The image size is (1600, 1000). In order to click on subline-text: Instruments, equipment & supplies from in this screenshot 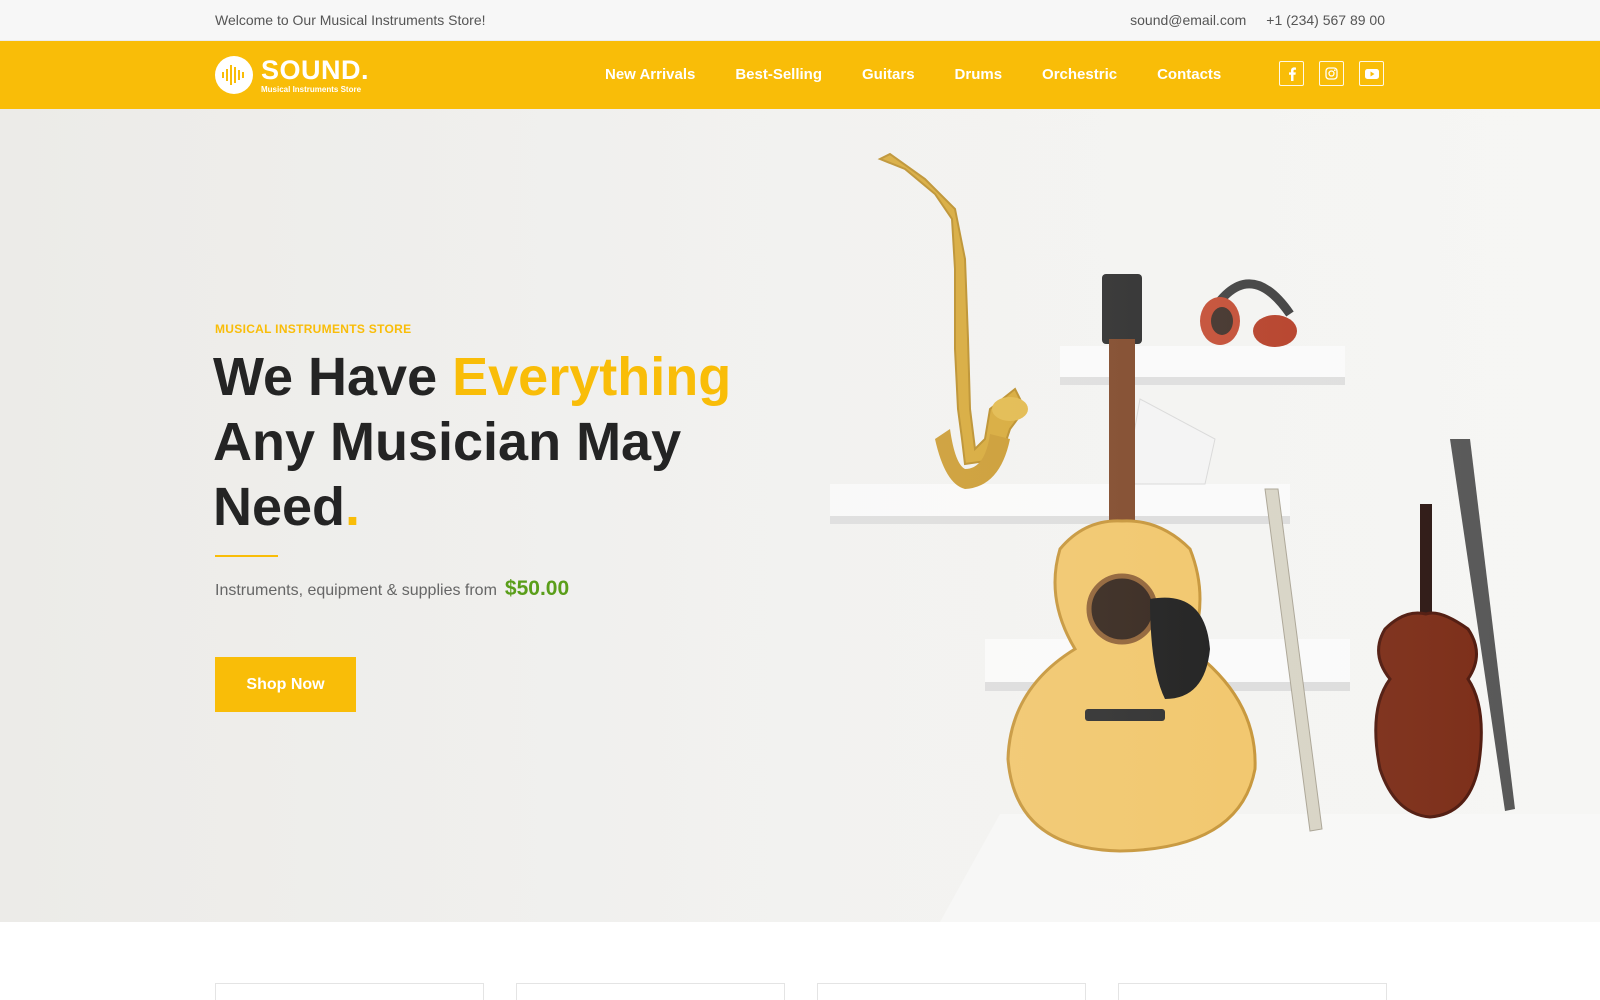, I will do `click(356, 590)`.